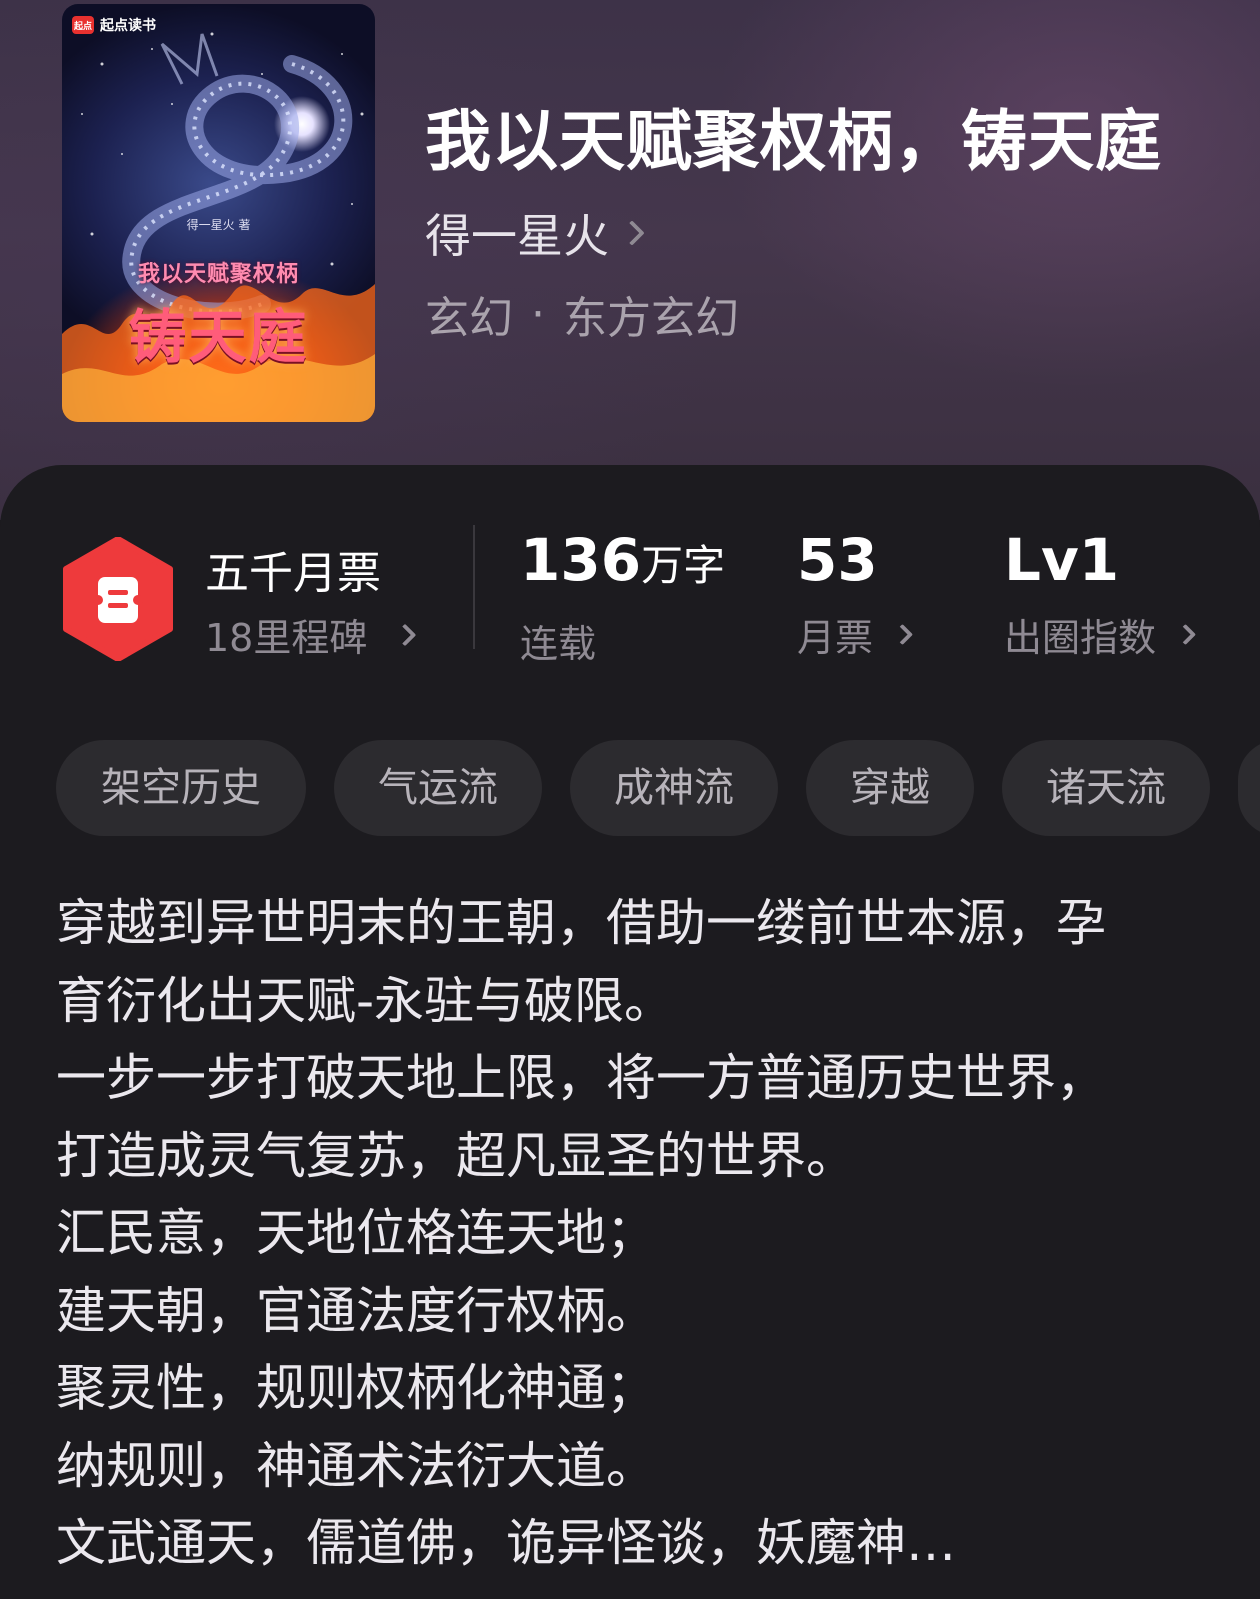 This screenshot has height=1599, width=1260. Describe the element at coordinates (311, 599) in the screenshot. I see `milestone-link: 五千月票 18里程碑` at that location.